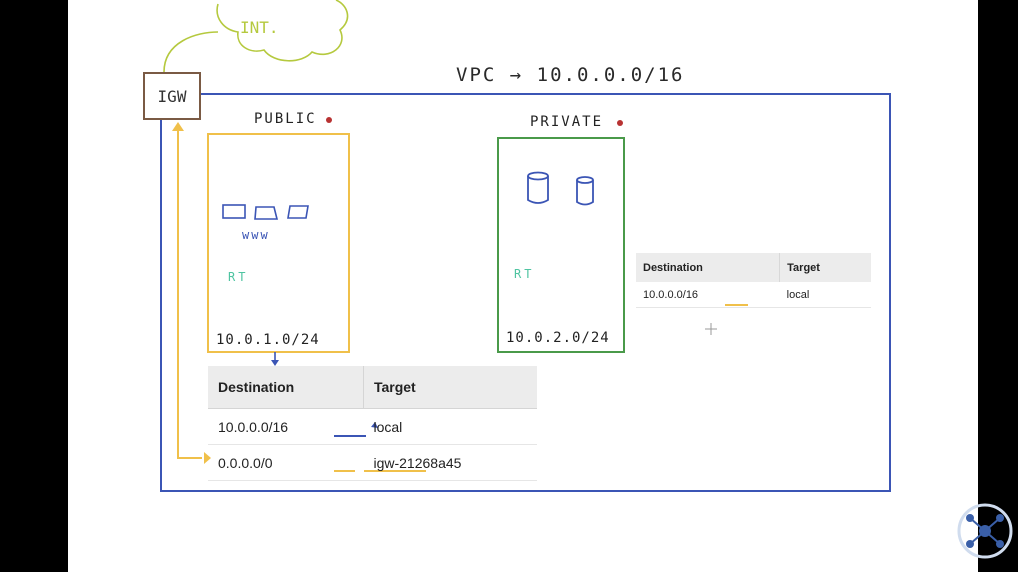  I want to click on igw-route-line, so click(189, 294).